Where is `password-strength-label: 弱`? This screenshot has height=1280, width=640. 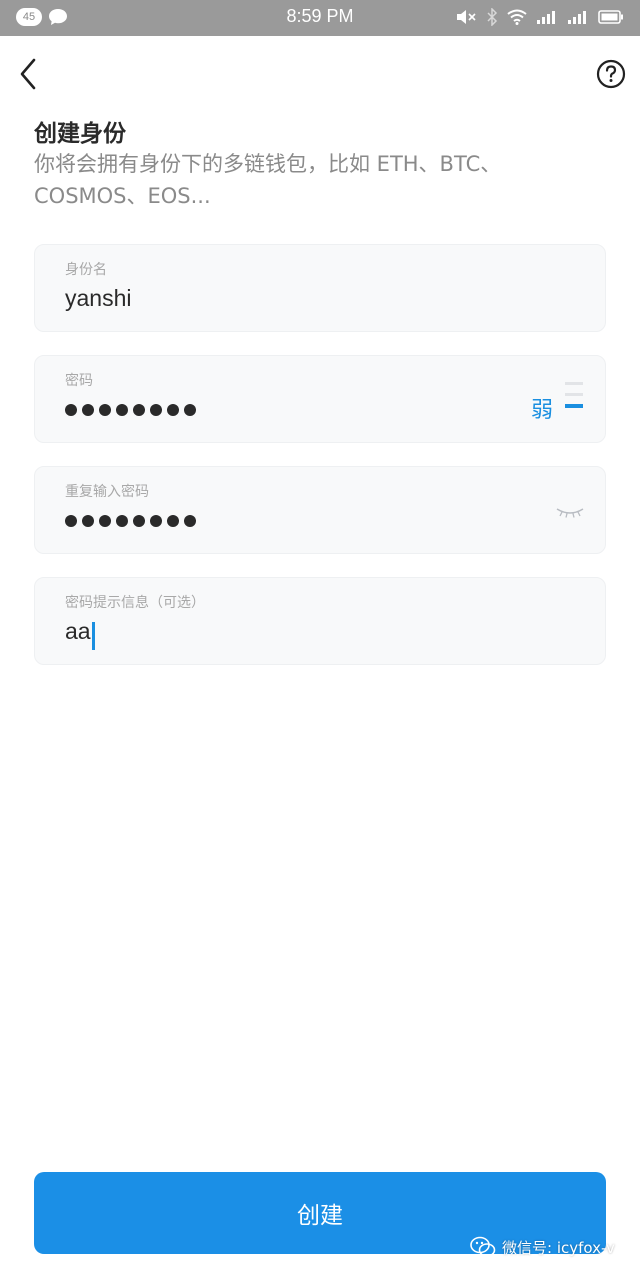
password-strength-label: 弱 is located at coordinates (542, 410).